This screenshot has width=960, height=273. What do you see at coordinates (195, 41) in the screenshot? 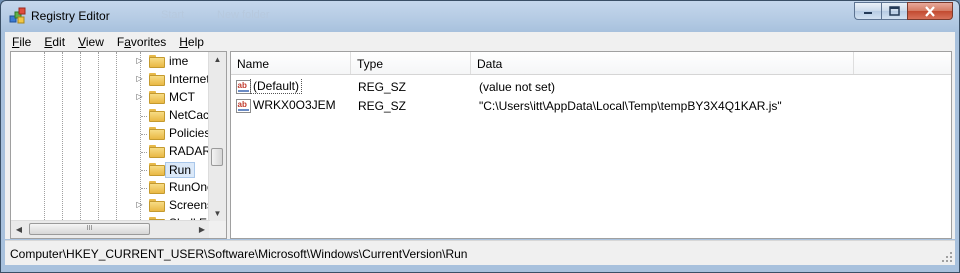
I see `menu-help-label: elp` at bounding box center [195, 41].